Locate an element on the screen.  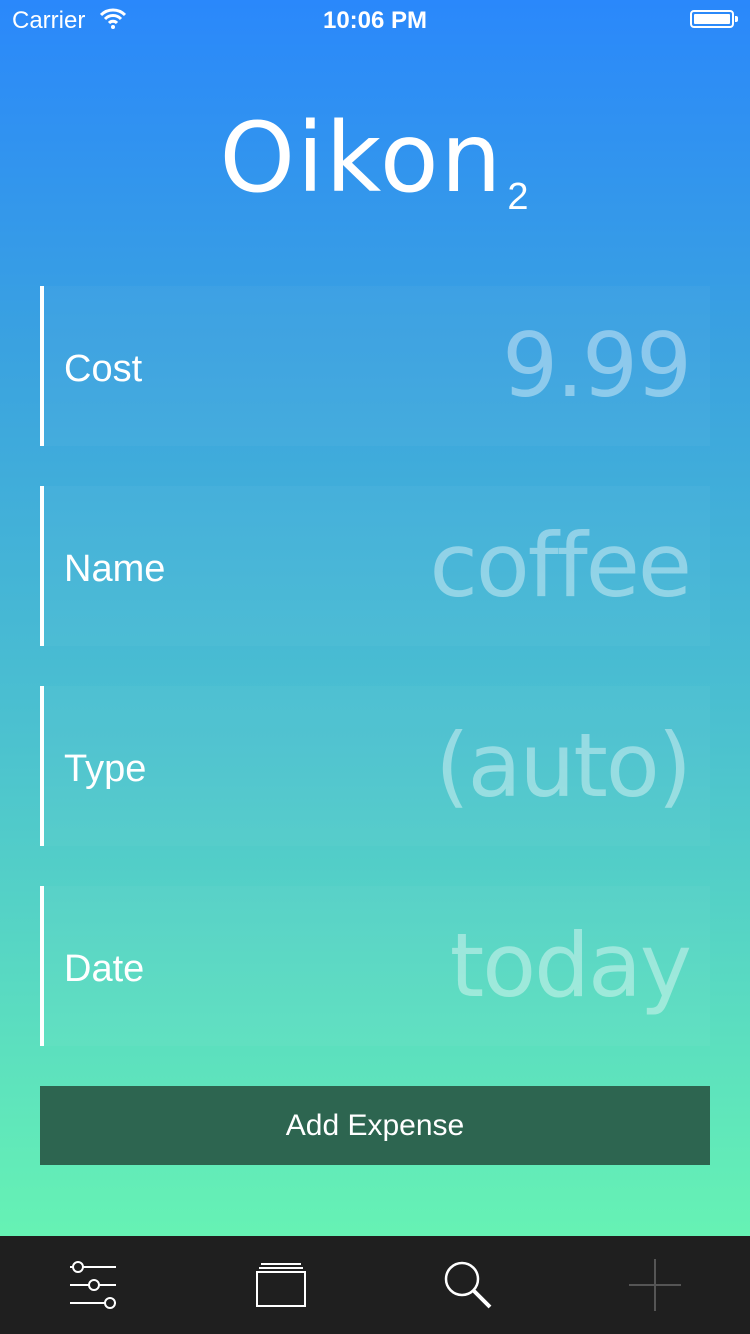
tab-add is located at coordinates (654, 1285).